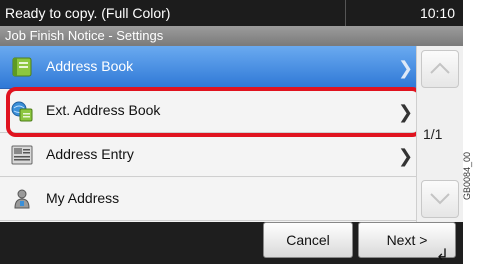  I want to click on next-button: Next > ↲, so click(407, 243).